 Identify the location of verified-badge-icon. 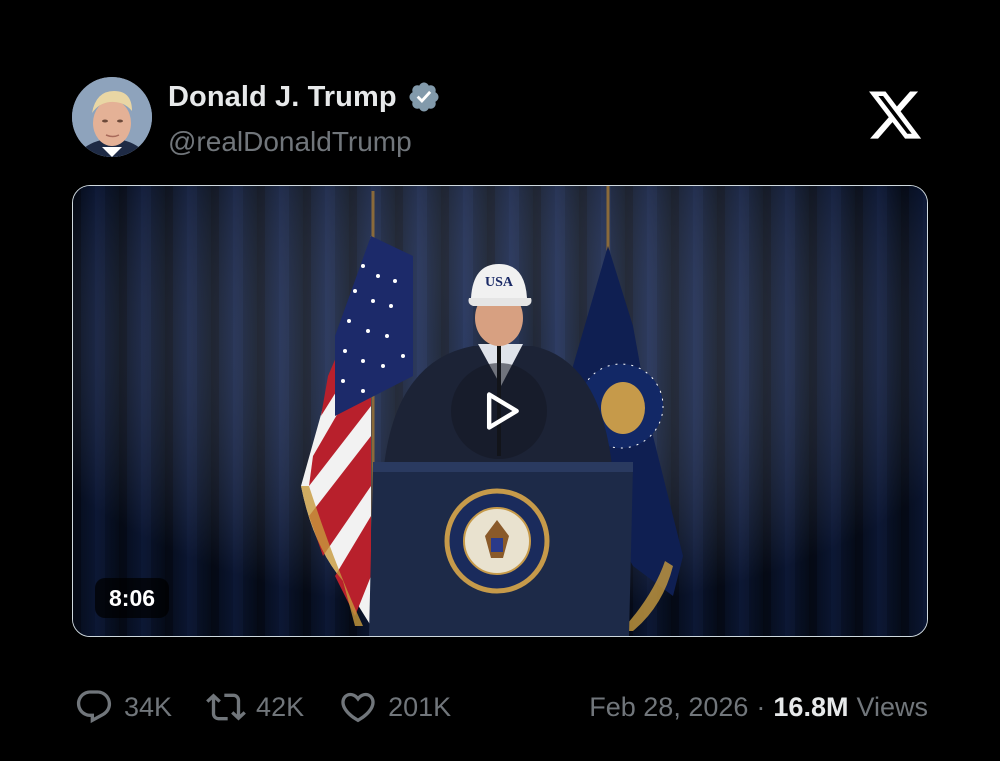
(424, 97).